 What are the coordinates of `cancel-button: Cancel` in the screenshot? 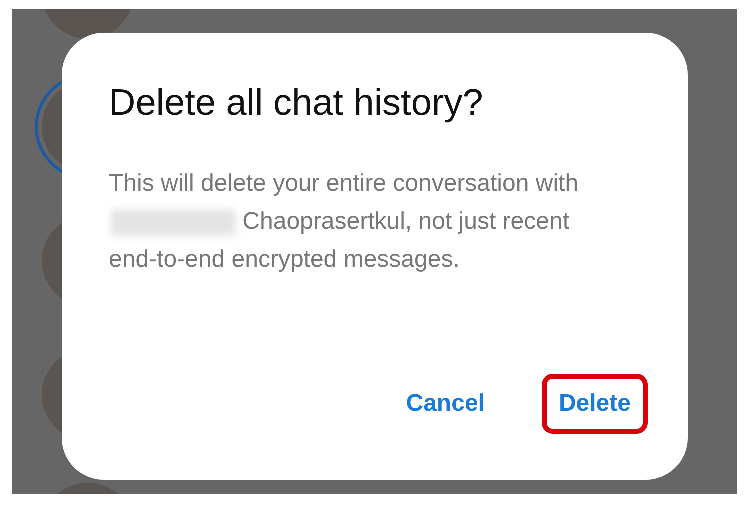 It's located at (445, 404).